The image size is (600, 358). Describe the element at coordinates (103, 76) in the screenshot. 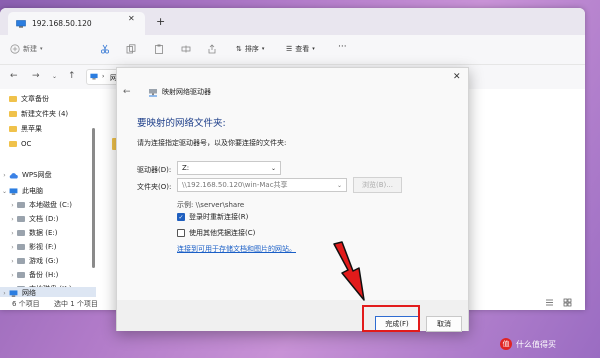

I see `breadcrumb-chevron-icon: ›` at that location.